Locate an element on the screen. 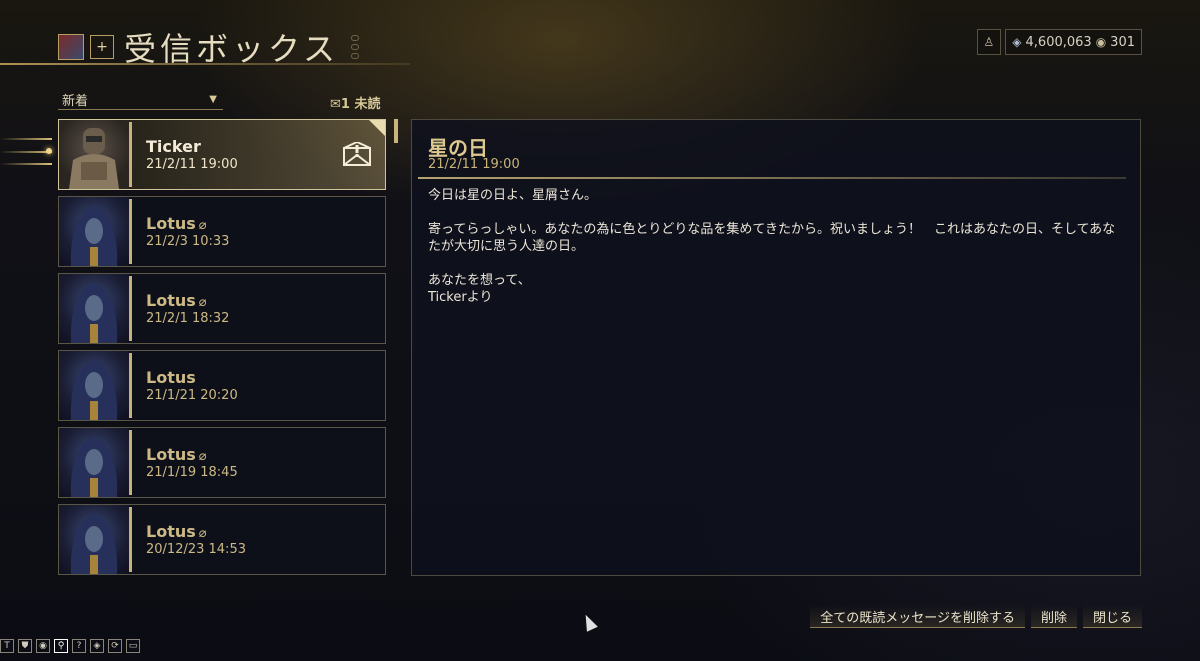 This screenshot has width=1200, height=661. help-icon: ? is located at coordinates (79, 646).